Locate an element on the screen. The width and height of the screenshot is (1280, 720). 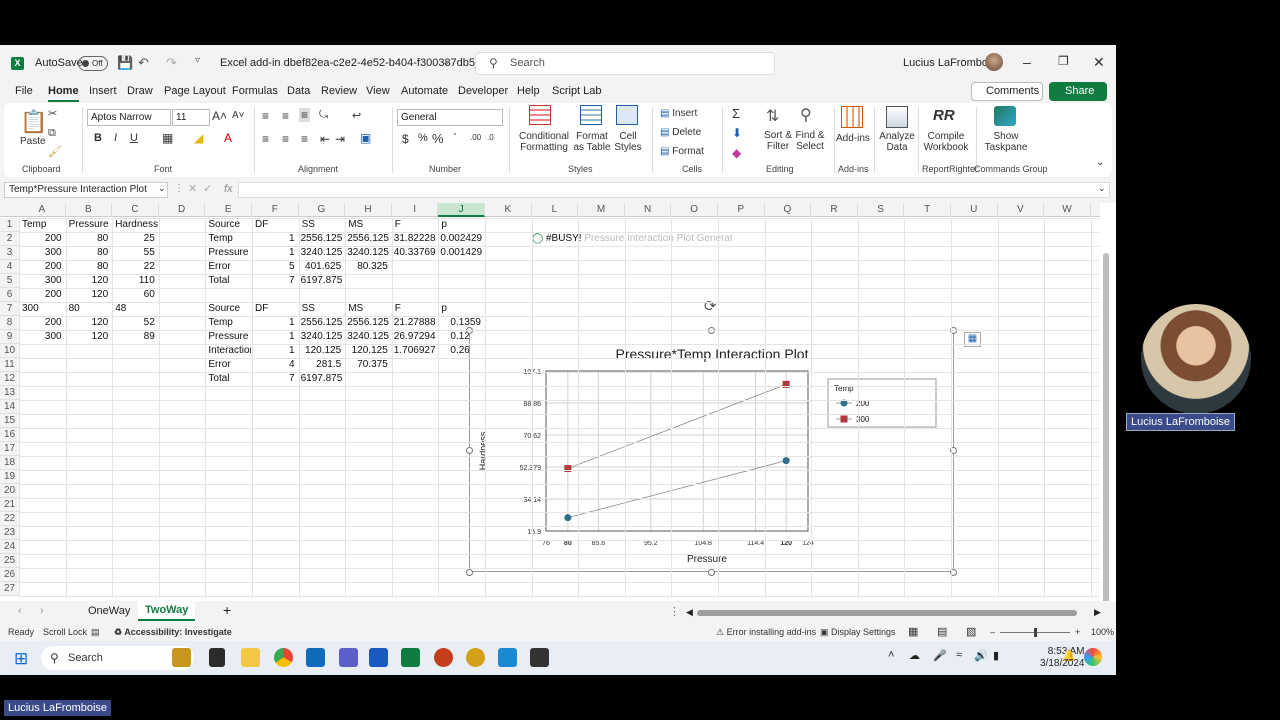
search-box: ⚲ Search is located at coordinates (625, 63).